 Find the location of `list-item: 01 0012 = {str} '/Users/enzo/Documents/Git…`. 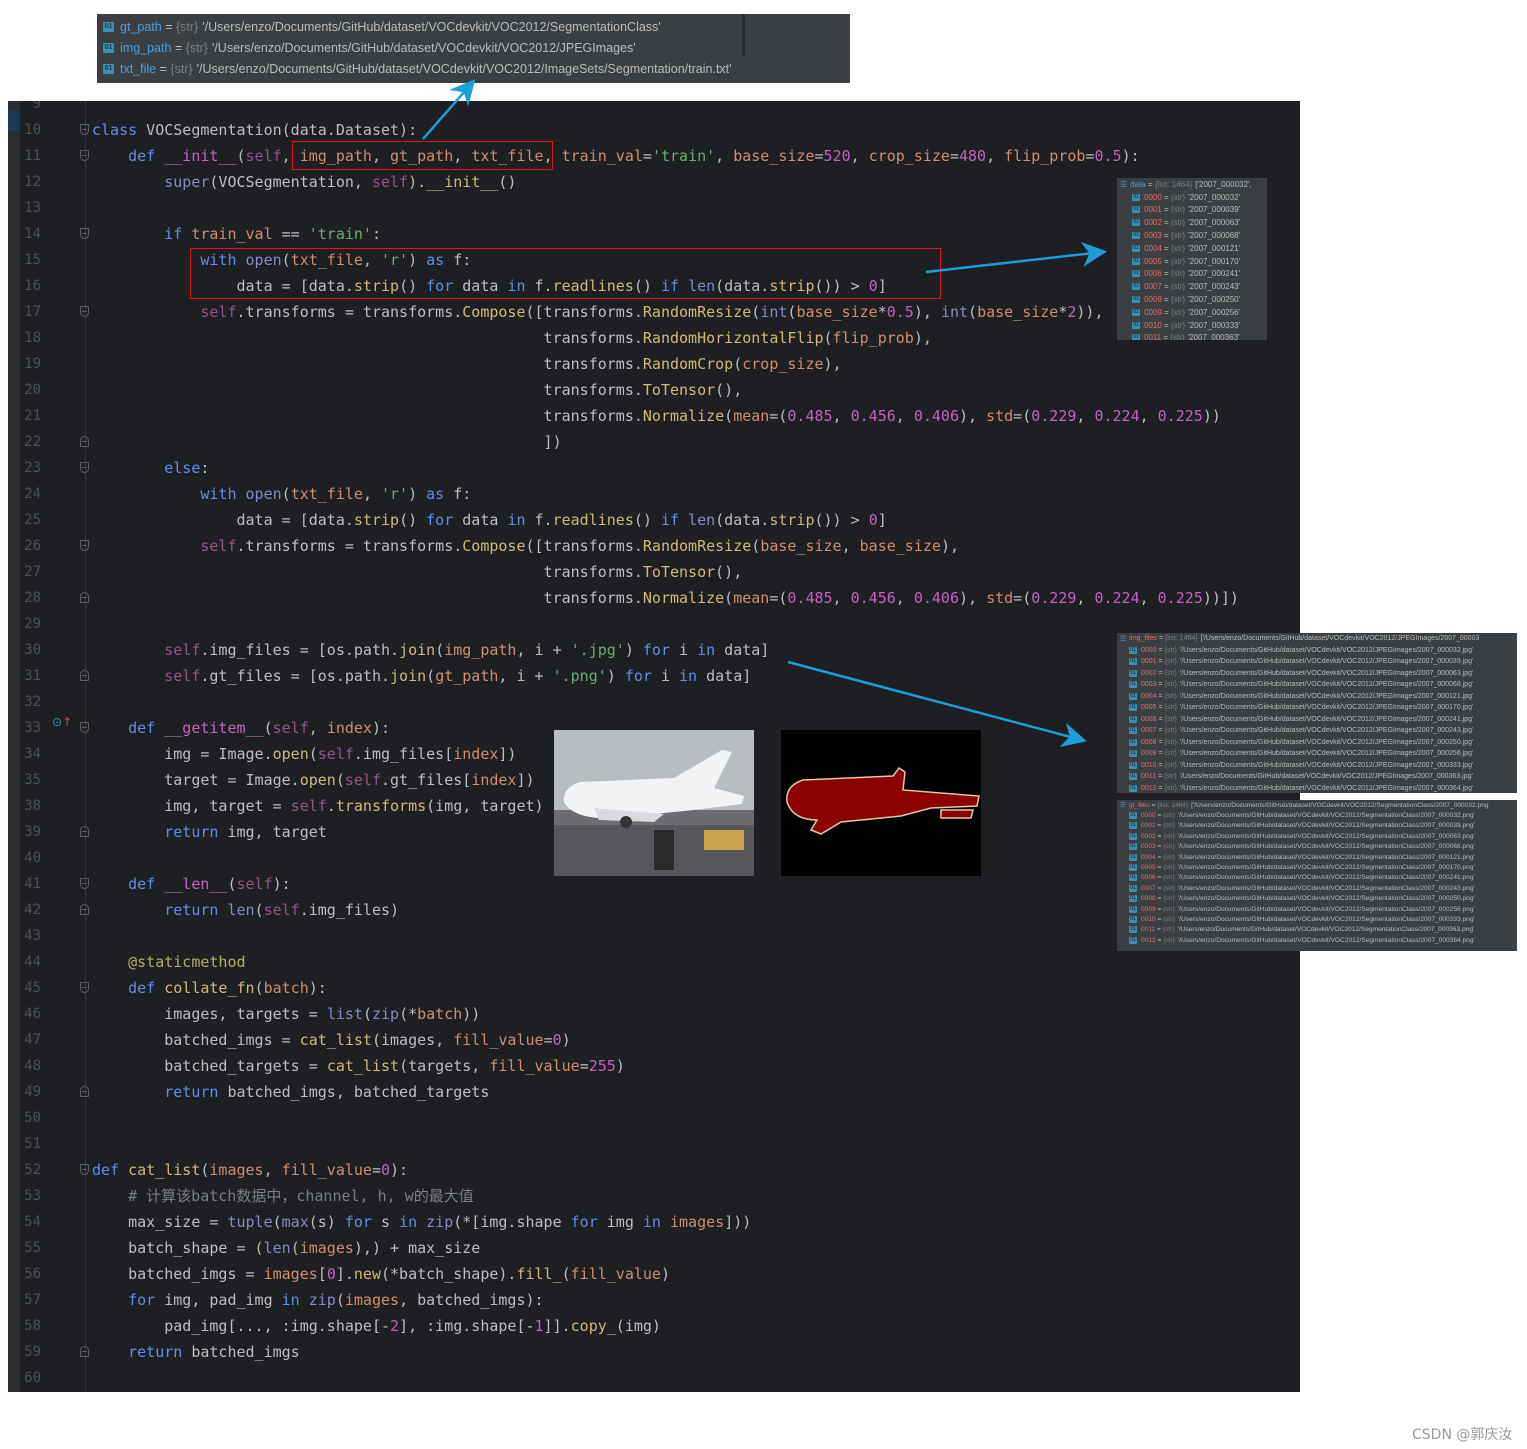

list-item: 01 0012 = {str} '/Users/enzo/Documents/Git… is located at coordinates (1317, 940).